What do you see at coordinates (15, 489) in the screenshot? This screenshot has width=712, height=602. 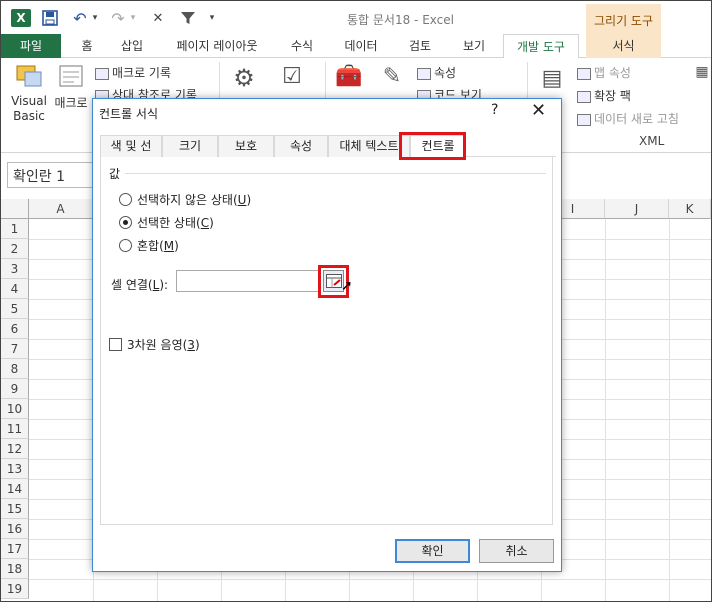 I see `row-header: 14` at bounding box center [15, 489].